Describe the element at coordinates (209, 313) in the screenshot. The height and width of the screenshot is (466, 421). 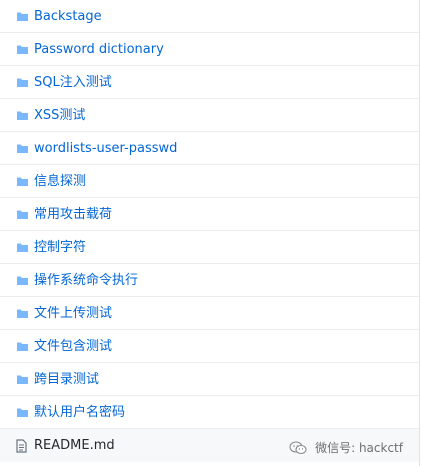
I see `folder-row-file-upload: 文件上传测试` at that location.